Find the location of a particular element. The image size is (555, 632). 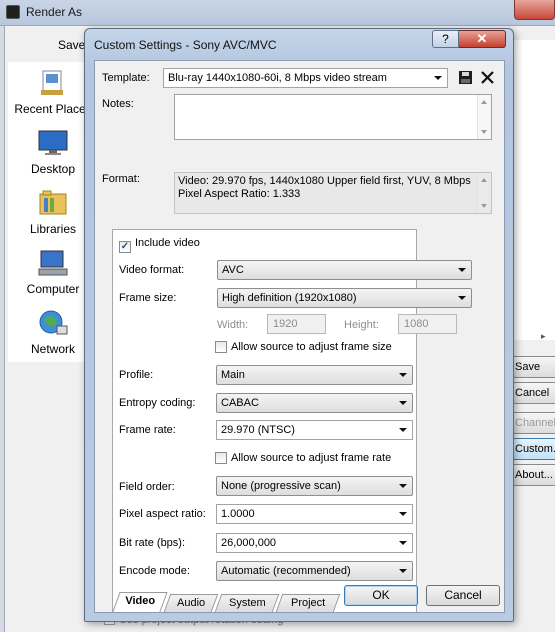

ok-button: OK is located at coordinates (381, 595).